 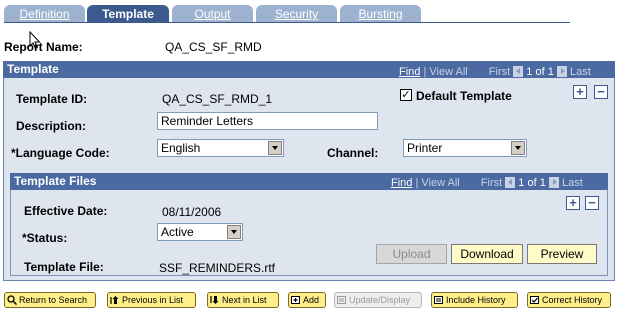 I want to click on next-in-list-button: Next in List, so click(x=243, y=300).